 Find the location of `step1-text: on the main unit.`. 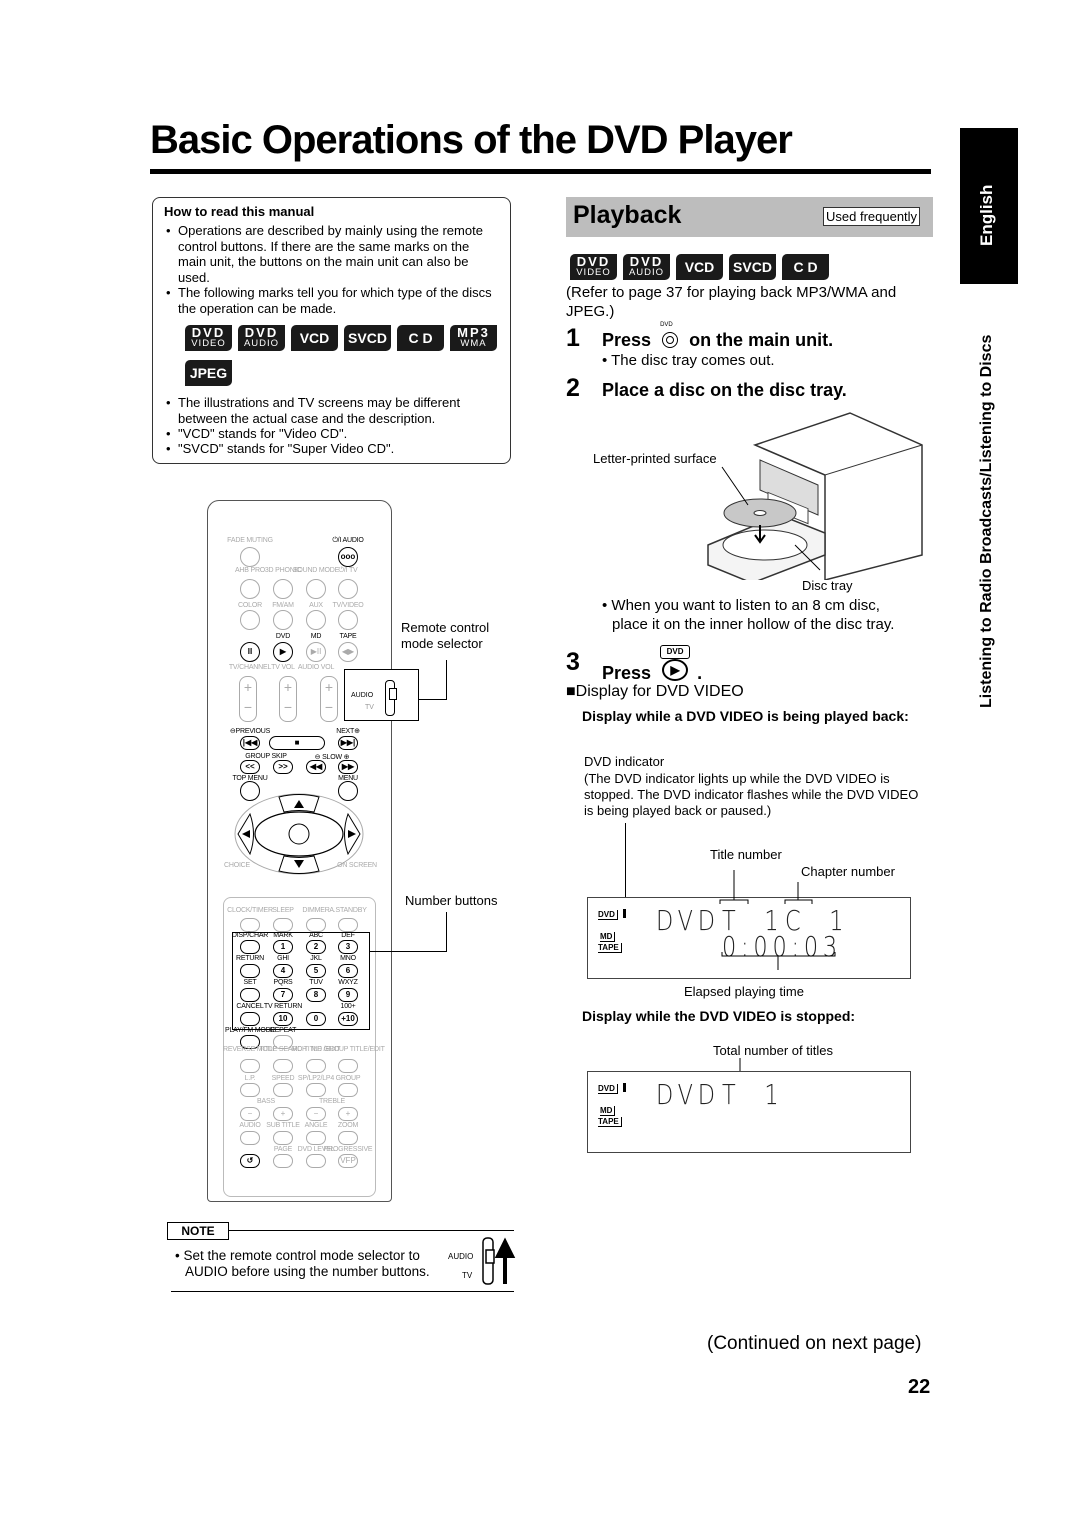

step1-text: on the main unit. is located at coordinates (761, 340).